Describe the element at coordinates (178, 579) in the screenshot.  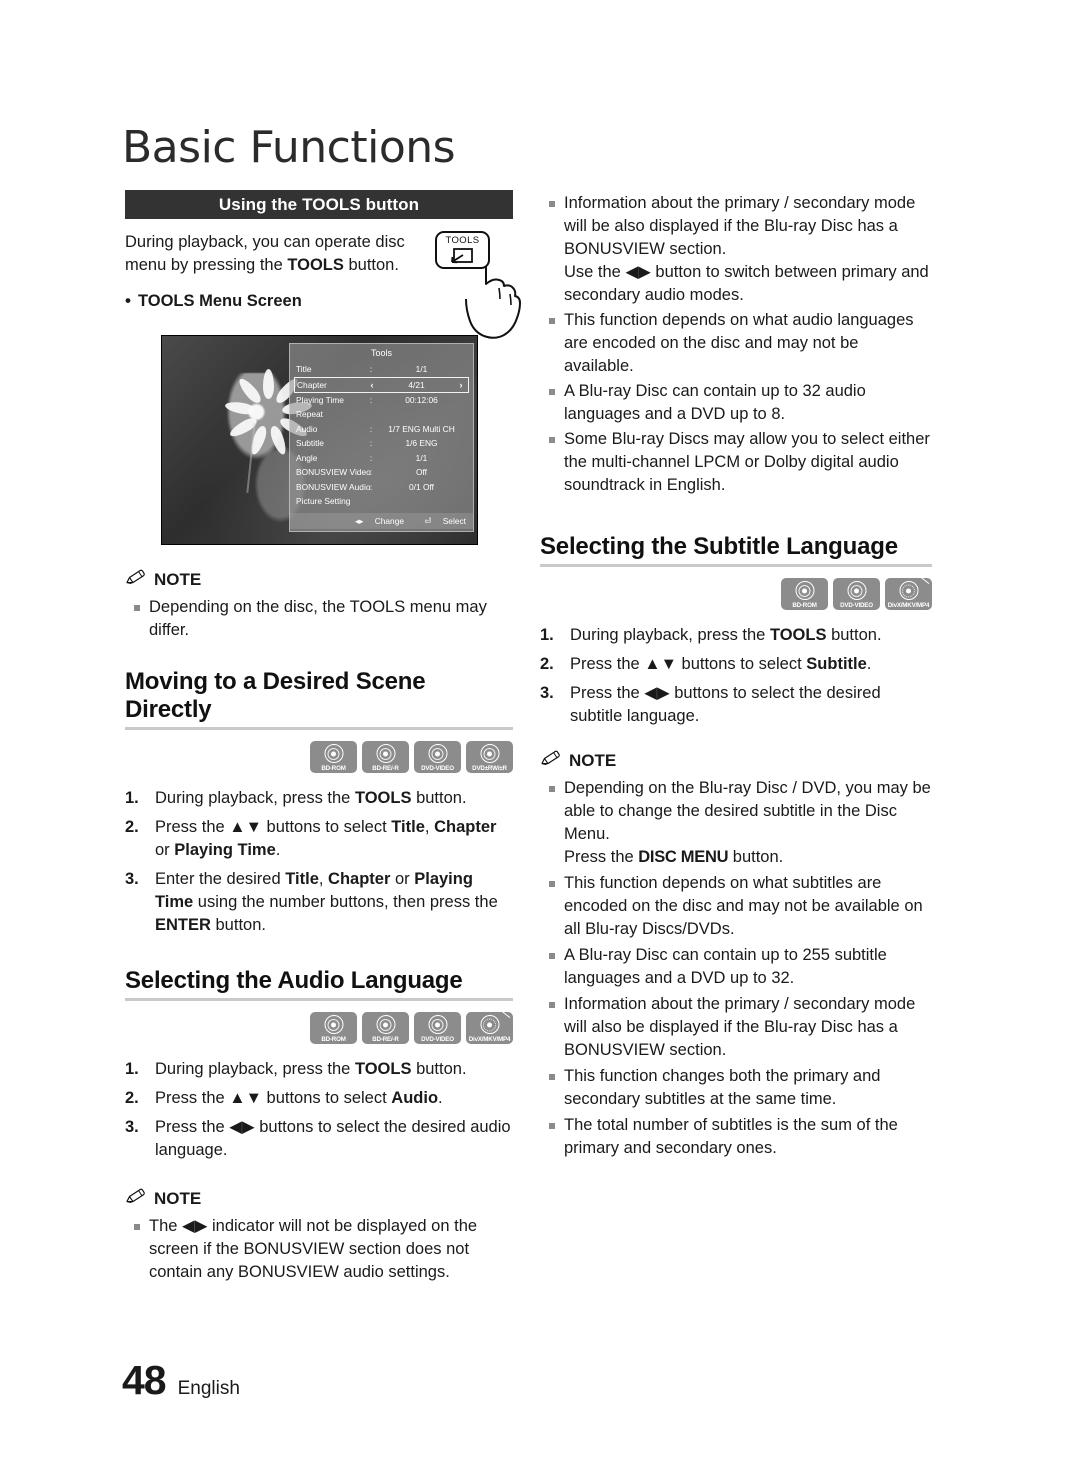
I see `note-title: NOTE` at that location.